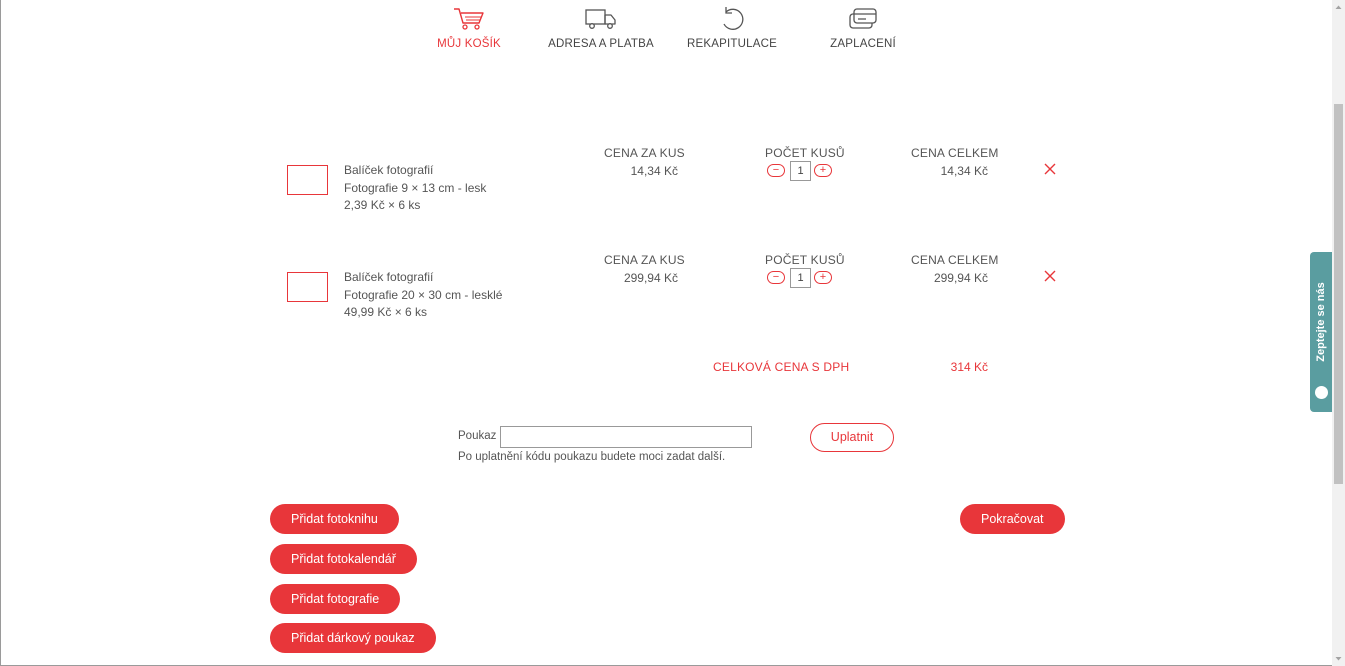 The height and width of the screenshot is (666, 1345). What do you see at coordinates (626, 437) in the screenshot?
I see `voucher-input` at bounding box center [626, 437].